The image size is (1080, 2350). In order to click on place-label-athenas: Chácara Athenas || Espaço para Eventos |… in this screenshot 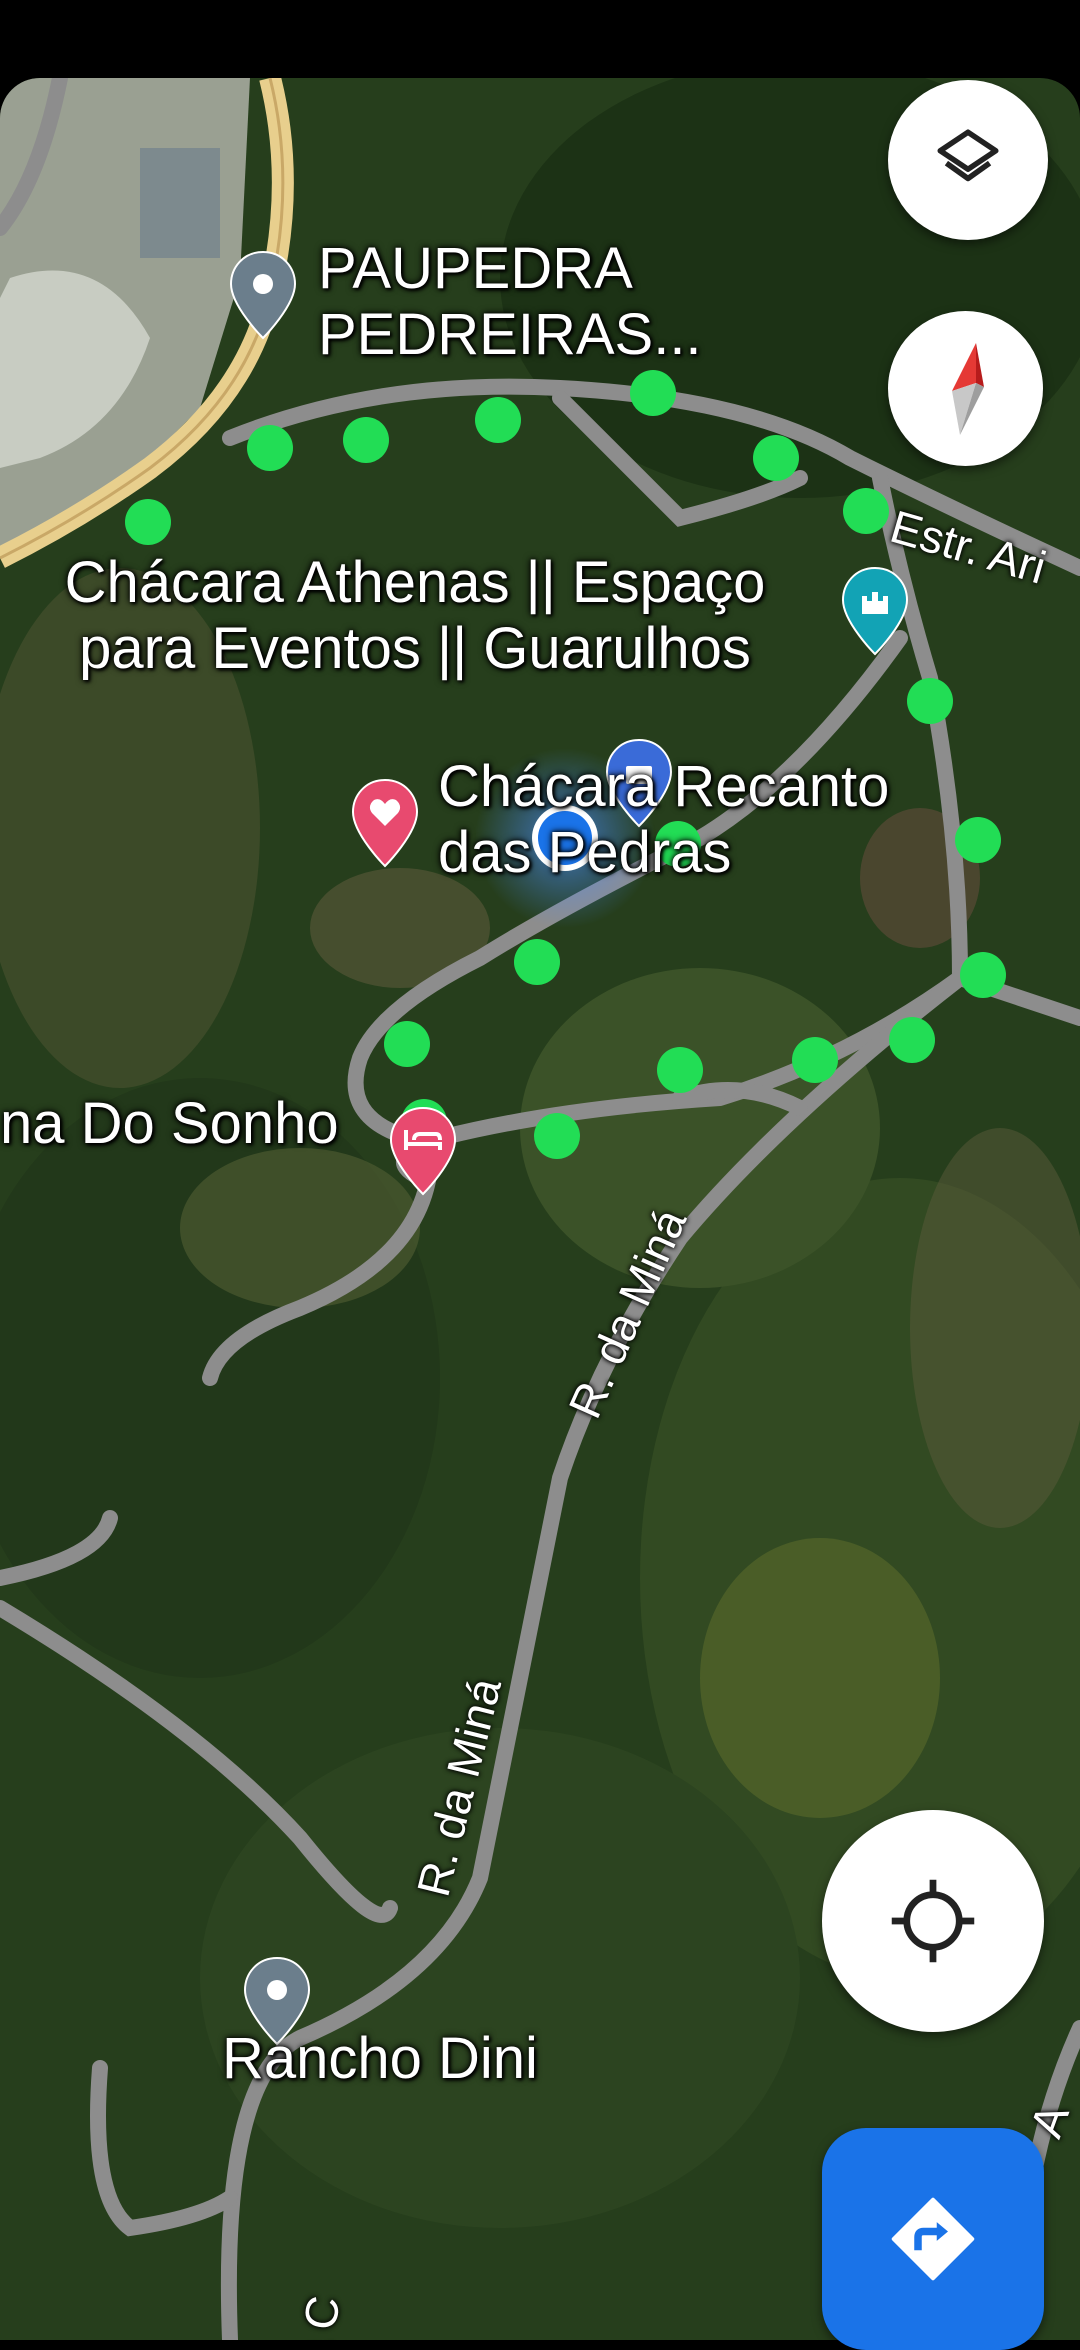, I will do `click(415, 616)`.